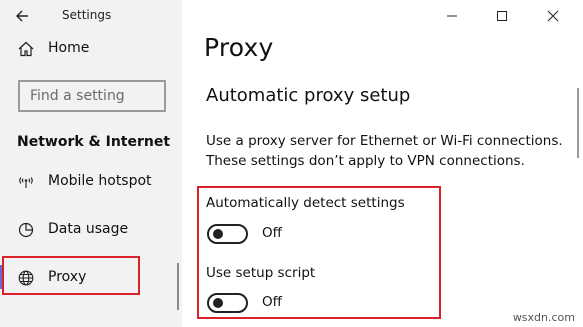 The image size is (583, 327). What do you see at coordinates (308, 95) in the screenshot?
I see `section-heading: Automatic proxy setup` at bounding box center [308, 95].